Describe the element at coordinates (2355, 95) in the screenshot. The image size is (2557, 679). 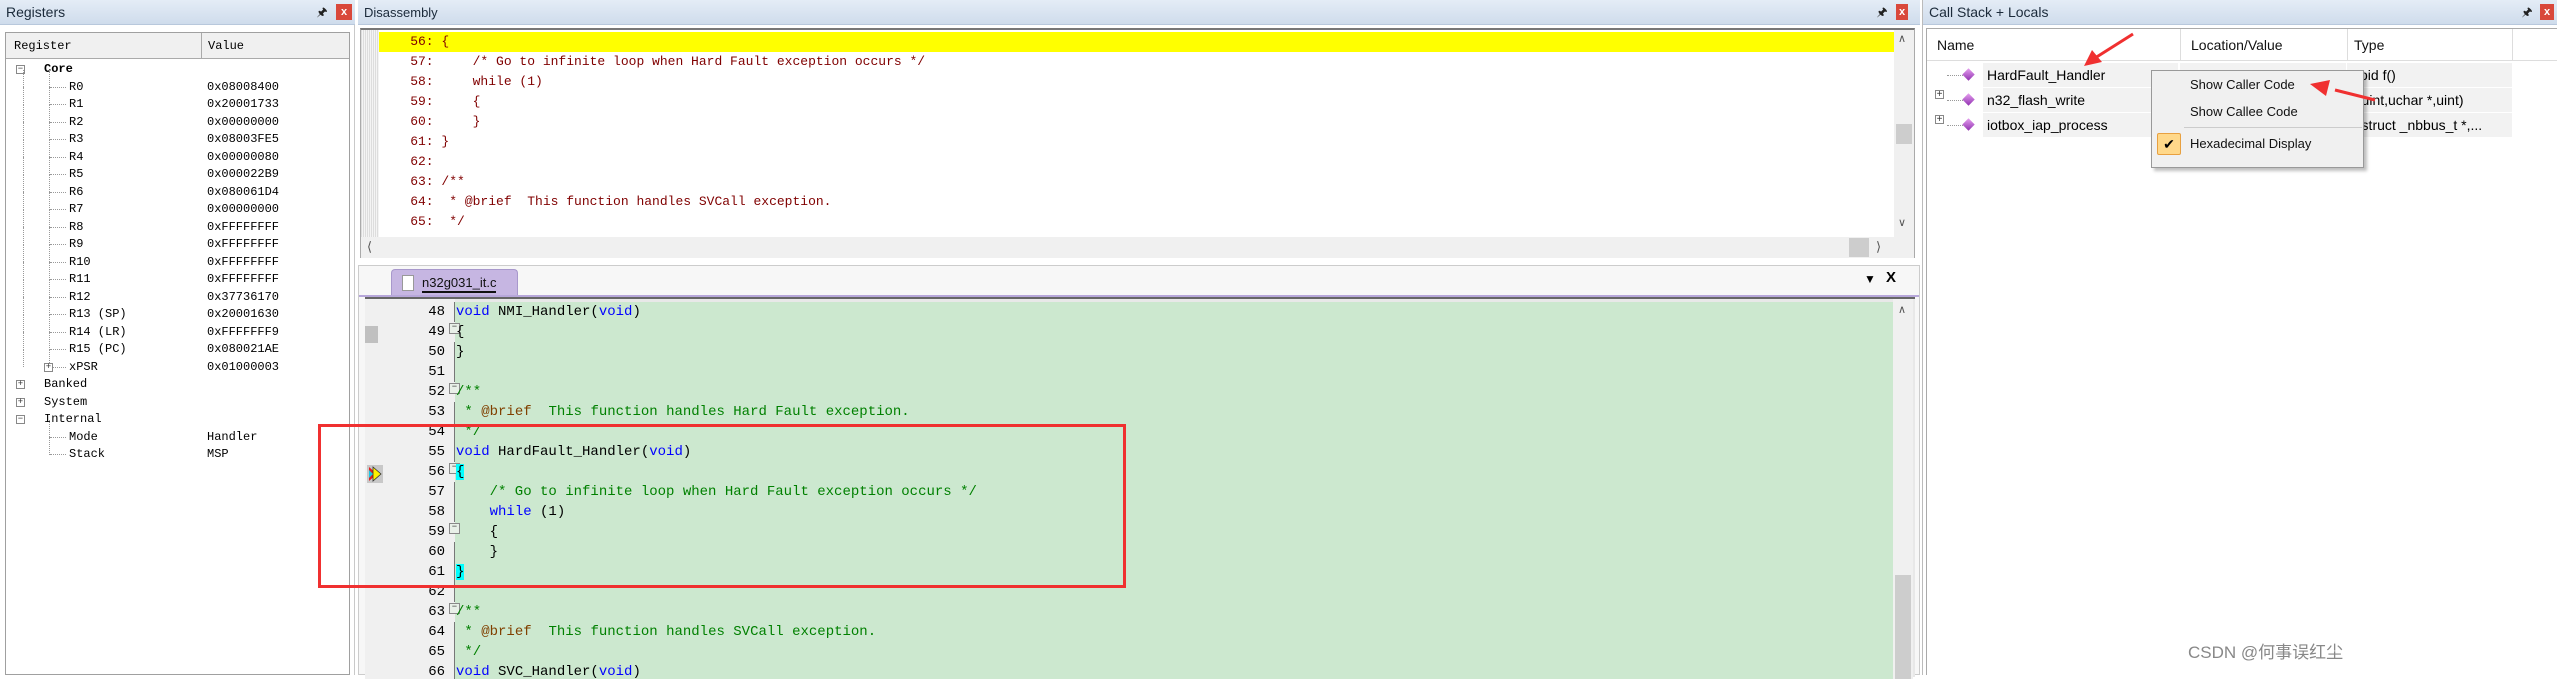
I see `arrow-to-show-caller` at that location.